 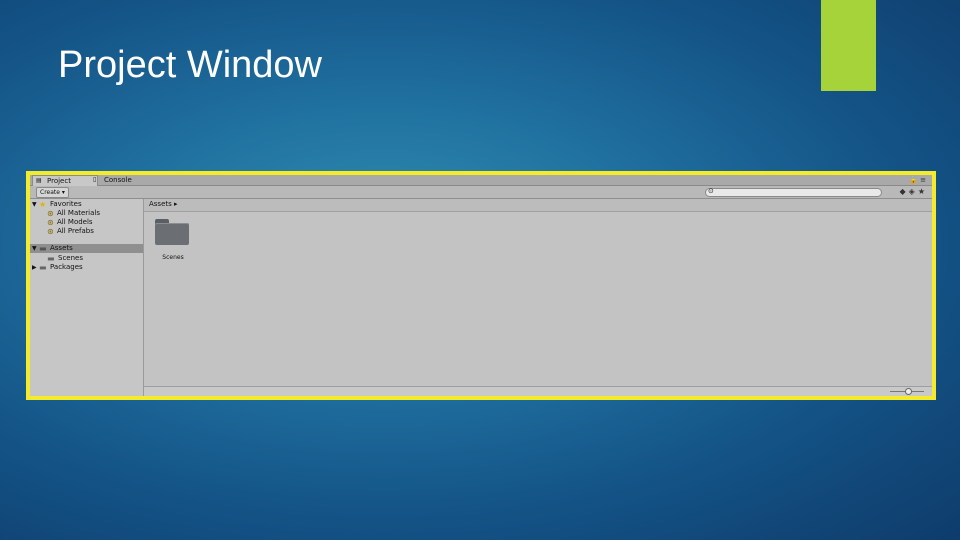 What do you see at coordinates (59, 181) in the screenshot?
I see `tab-project-label: Project` at bounding box center [59, 181].